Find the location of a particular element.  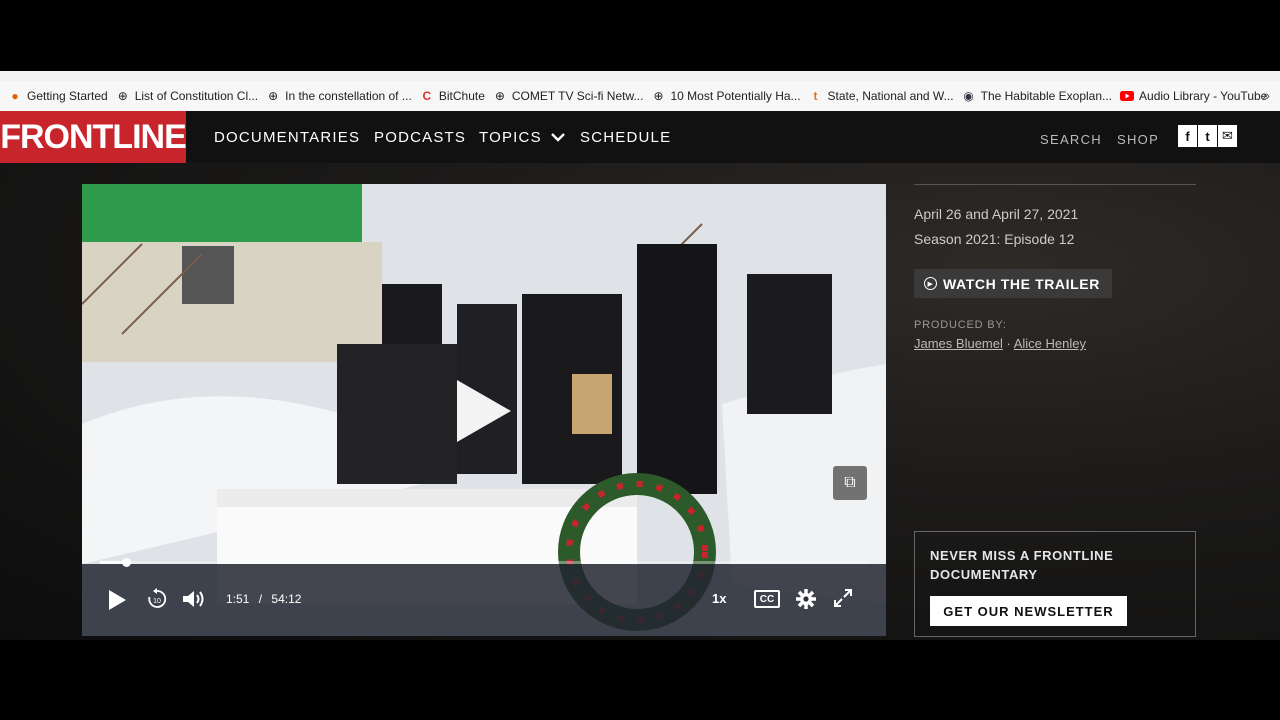

fullscreen-icon is located at coordinates (843, 598).